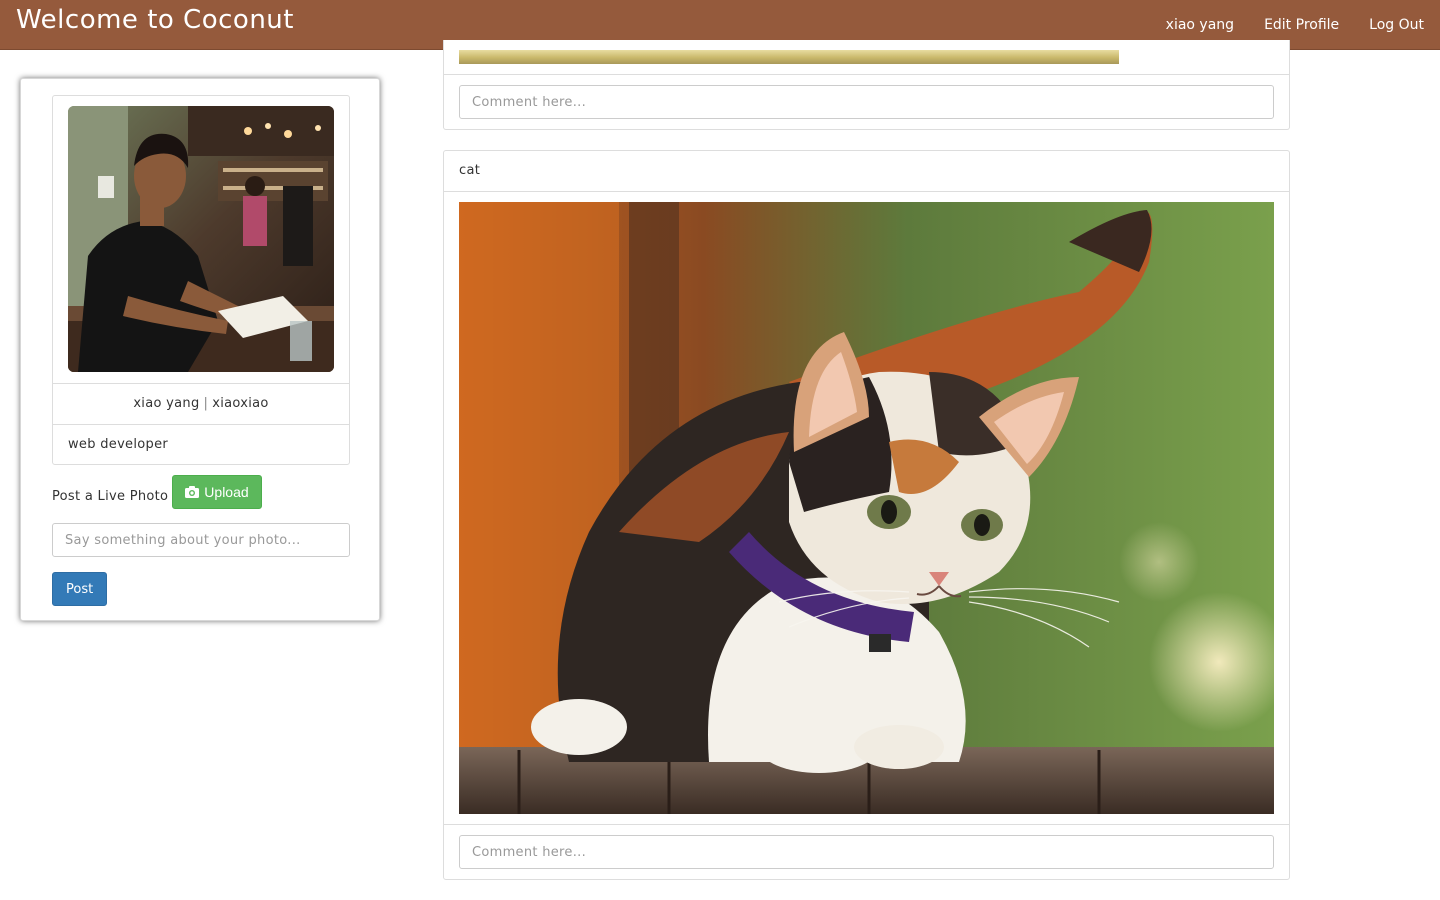  Describe the element at coordinates (1200, 25) in the screenshot. I see `nav-link-profile: xiao yang` at that location.